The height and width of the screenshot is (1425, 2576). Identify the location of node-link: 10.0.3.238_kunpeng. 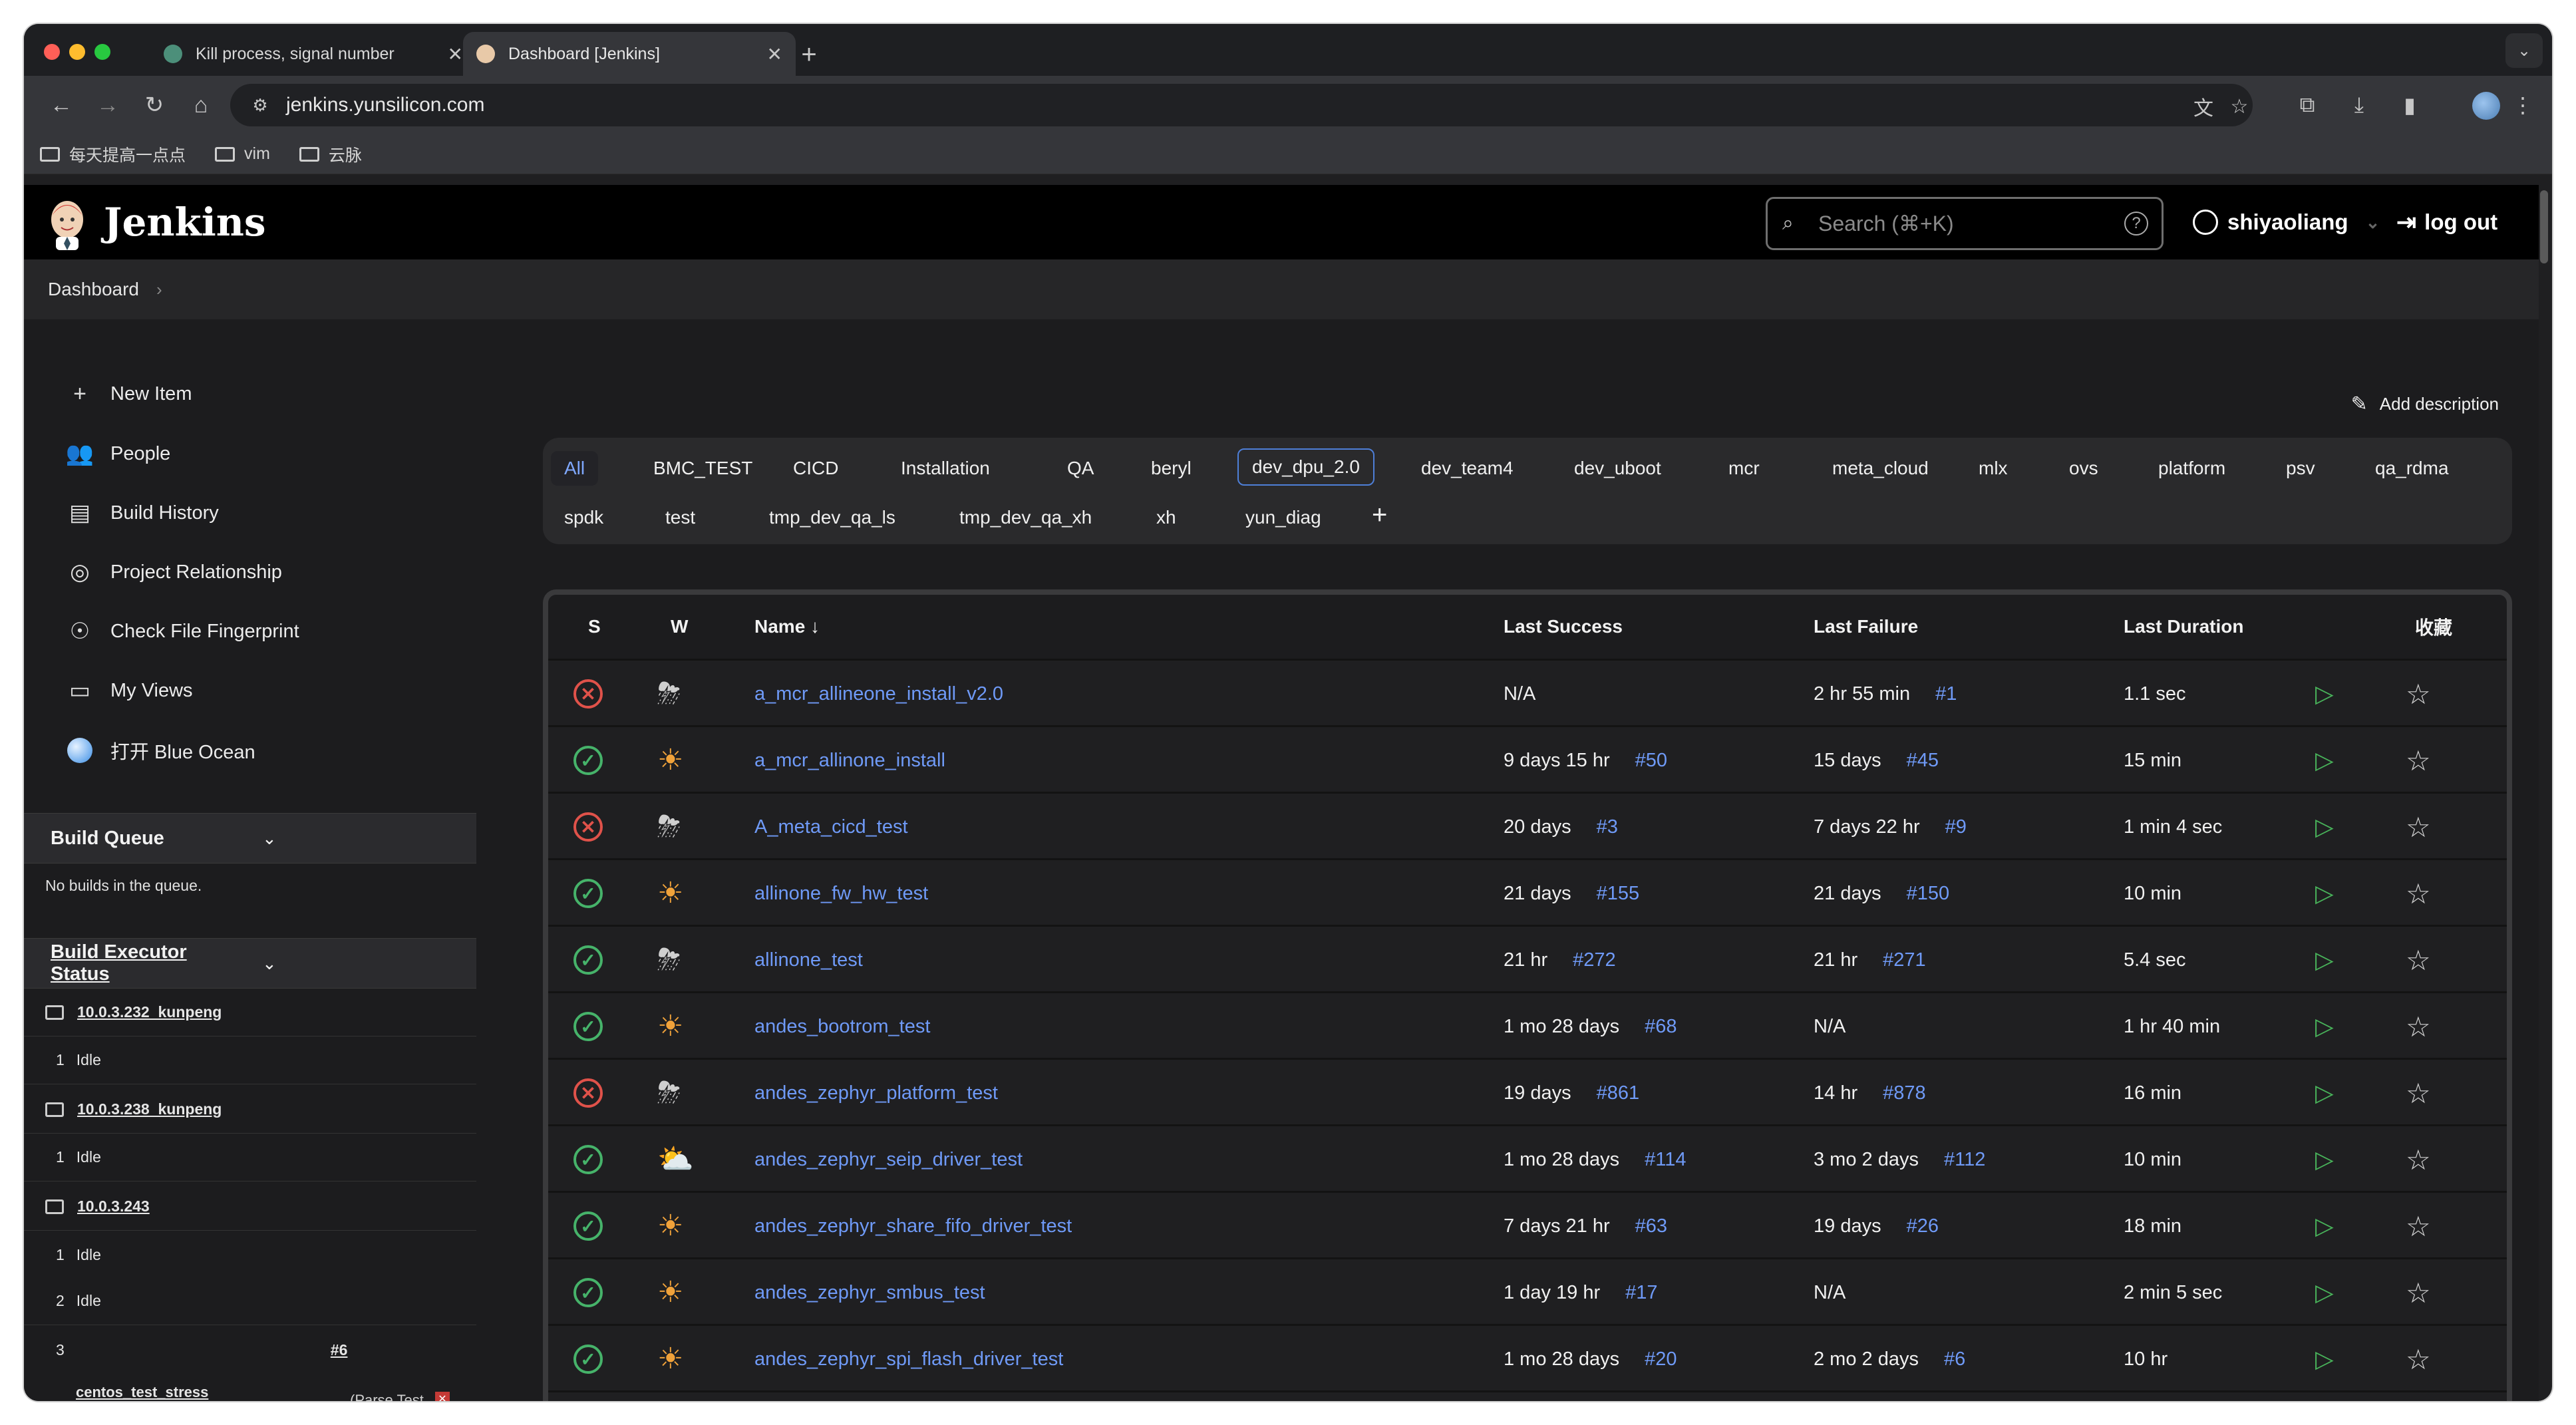
(149, 1109).